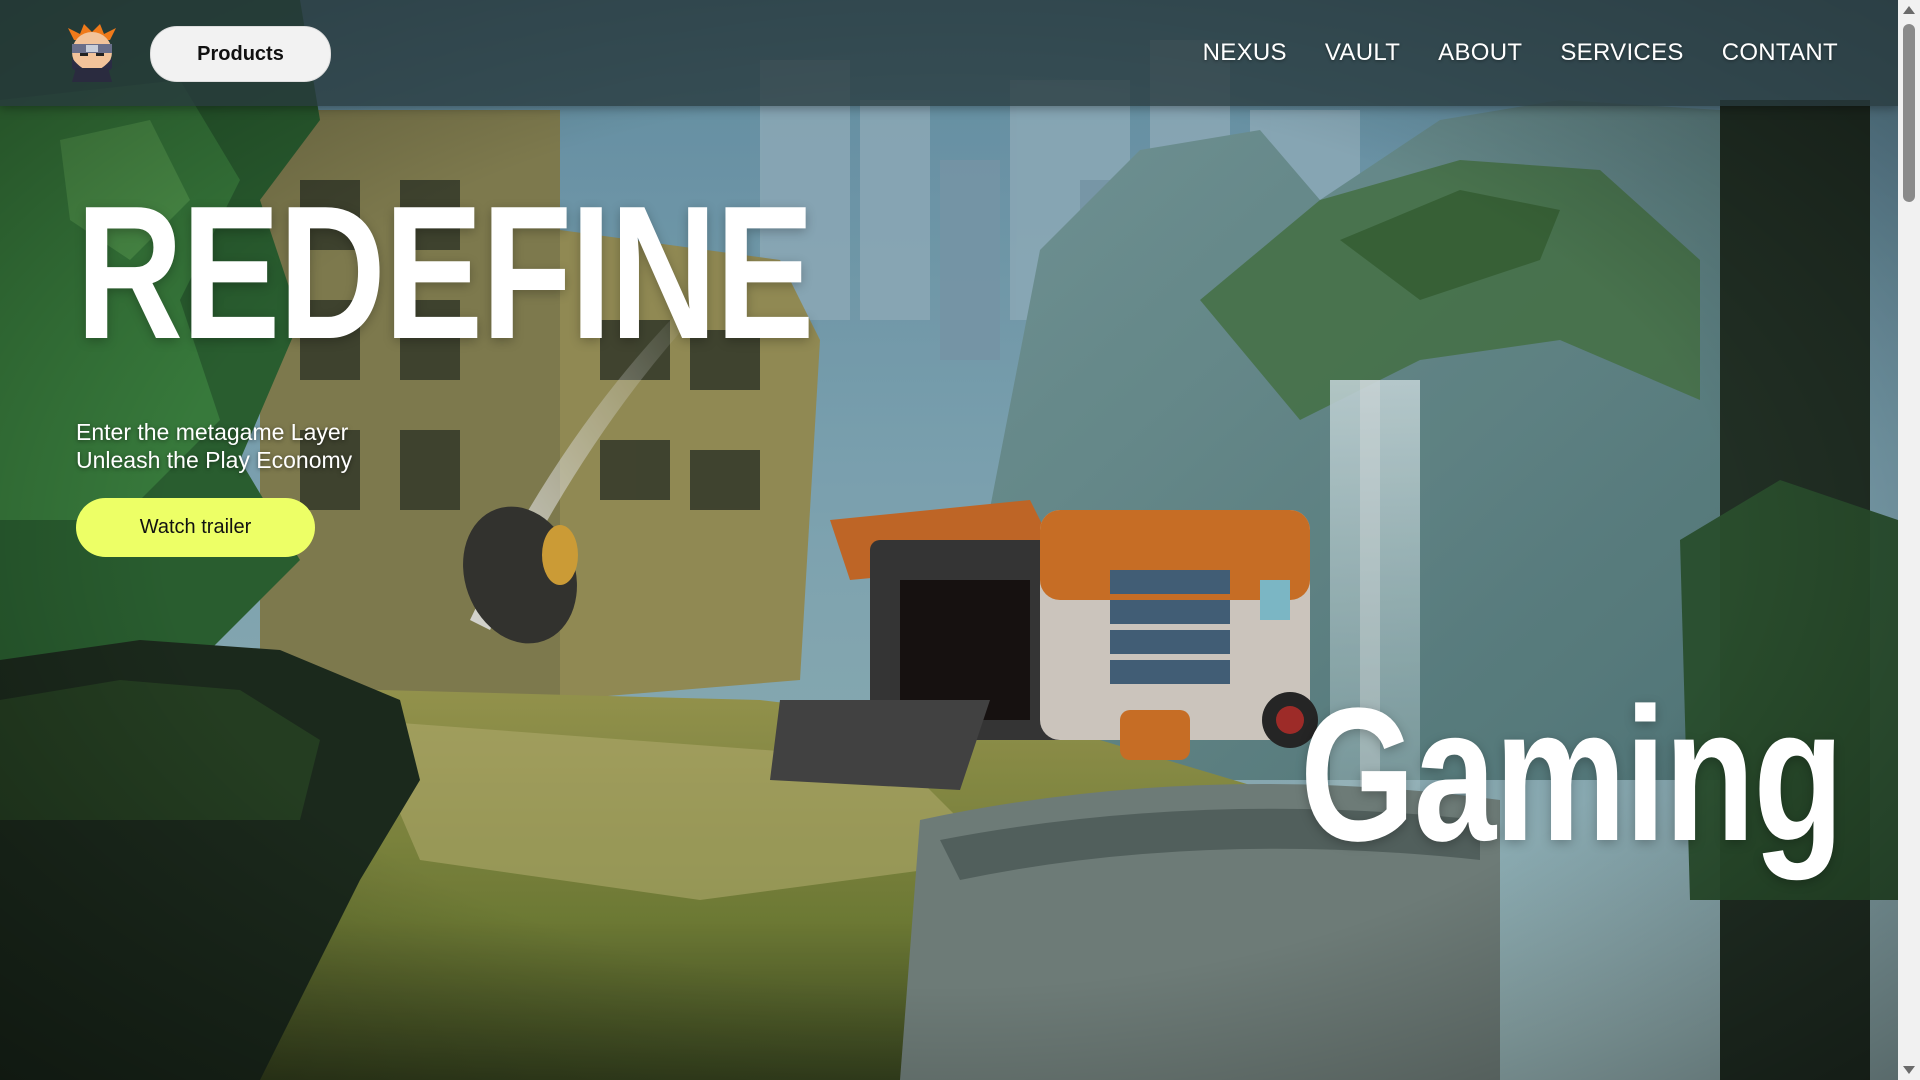  Describe the element at coordinates (240, 54) in the screenshot. I see `products-button: Products` at that location.